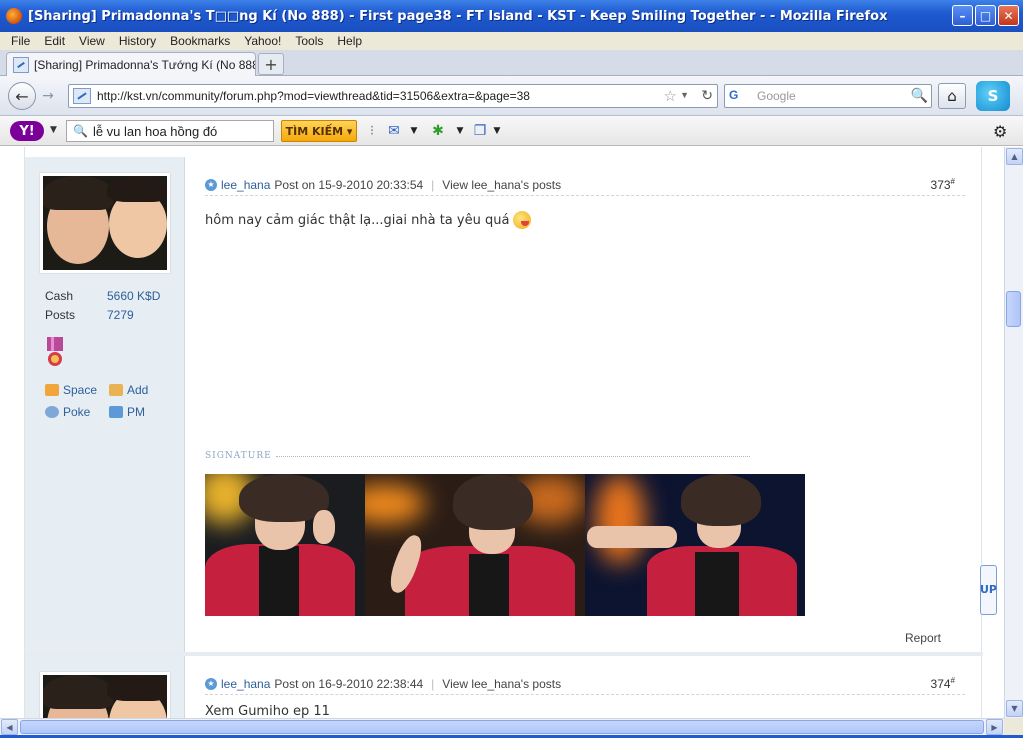 This screenshot has height=738, width=1023. Describe the element at coordinates (136, 412) in the screenshot. I see `pm-label: PM` at that location.